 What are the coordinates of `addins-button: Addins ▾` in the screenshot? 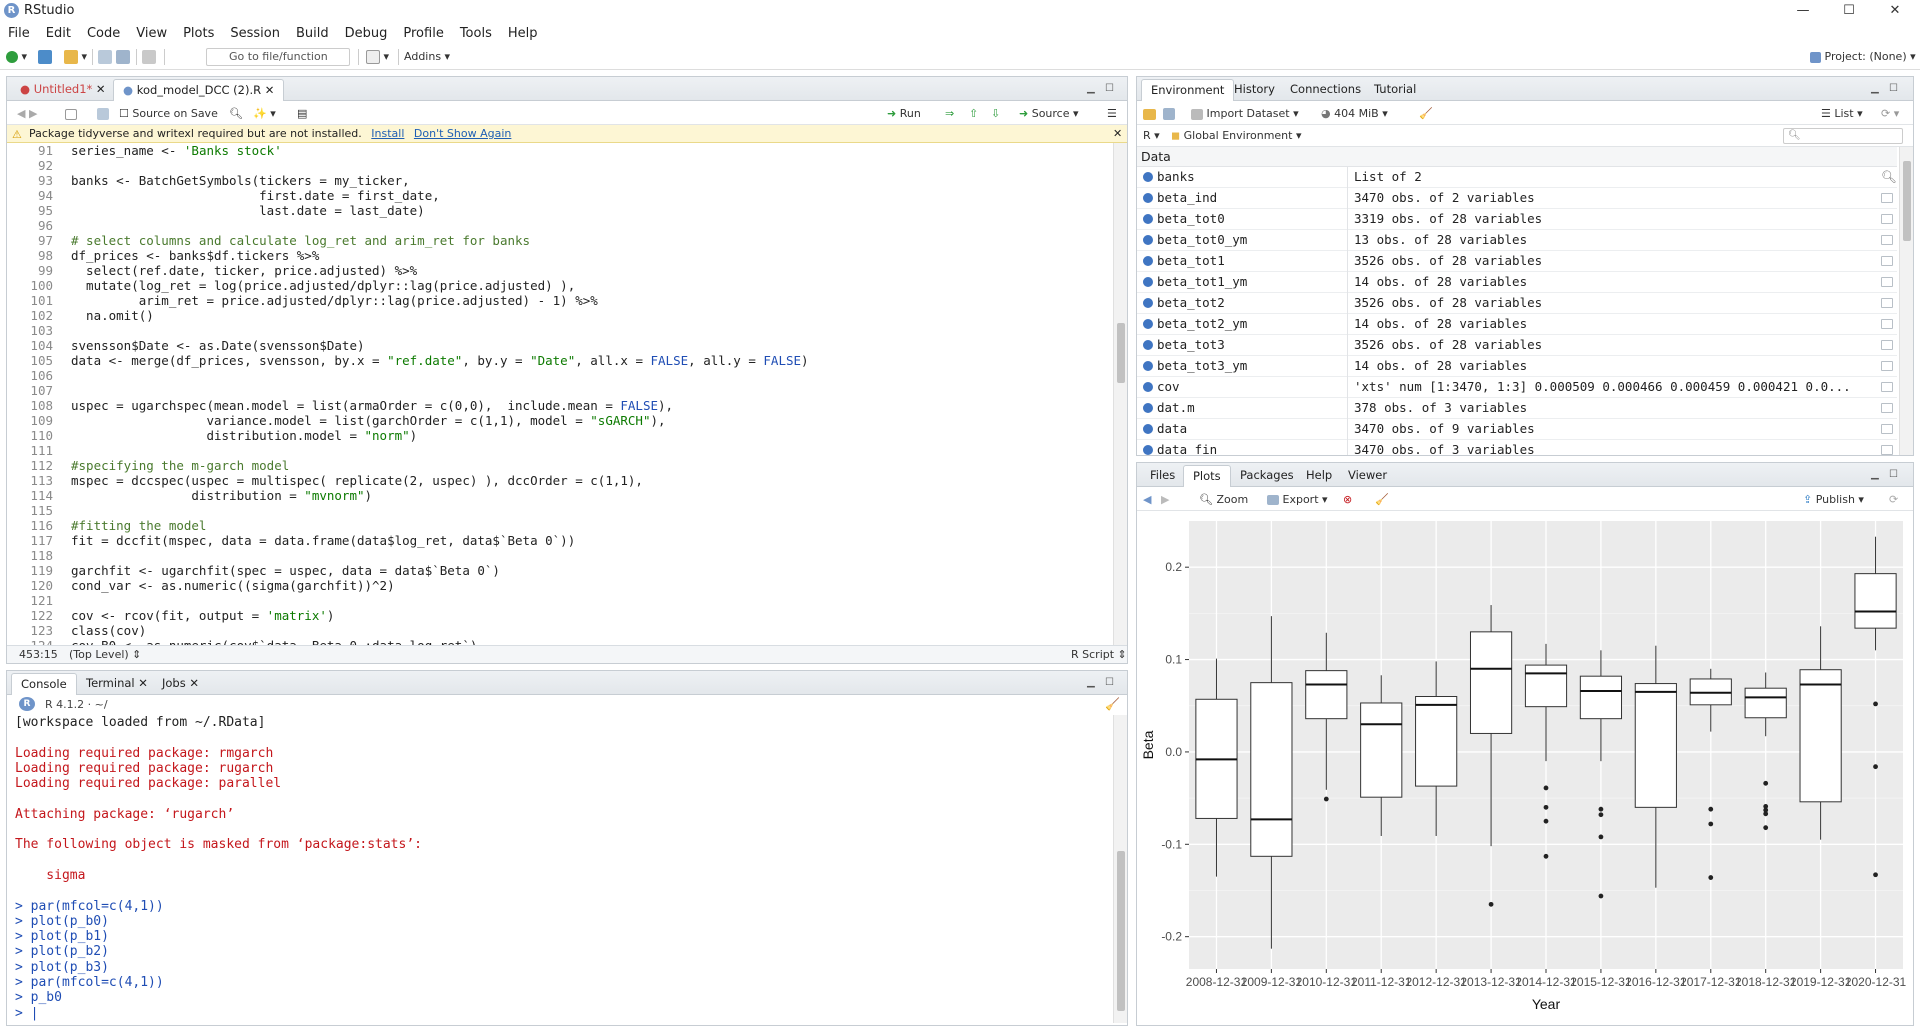 It's located at (427, 57).